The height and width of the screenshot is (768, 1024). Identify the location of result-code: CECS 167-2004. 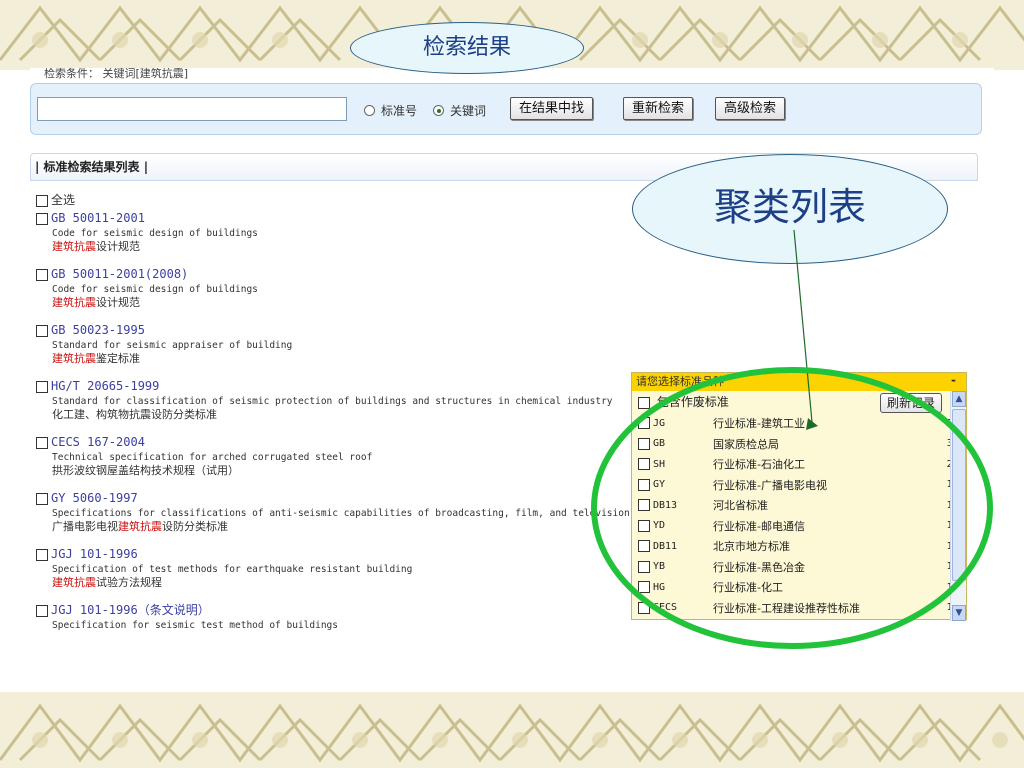
(98, 442).